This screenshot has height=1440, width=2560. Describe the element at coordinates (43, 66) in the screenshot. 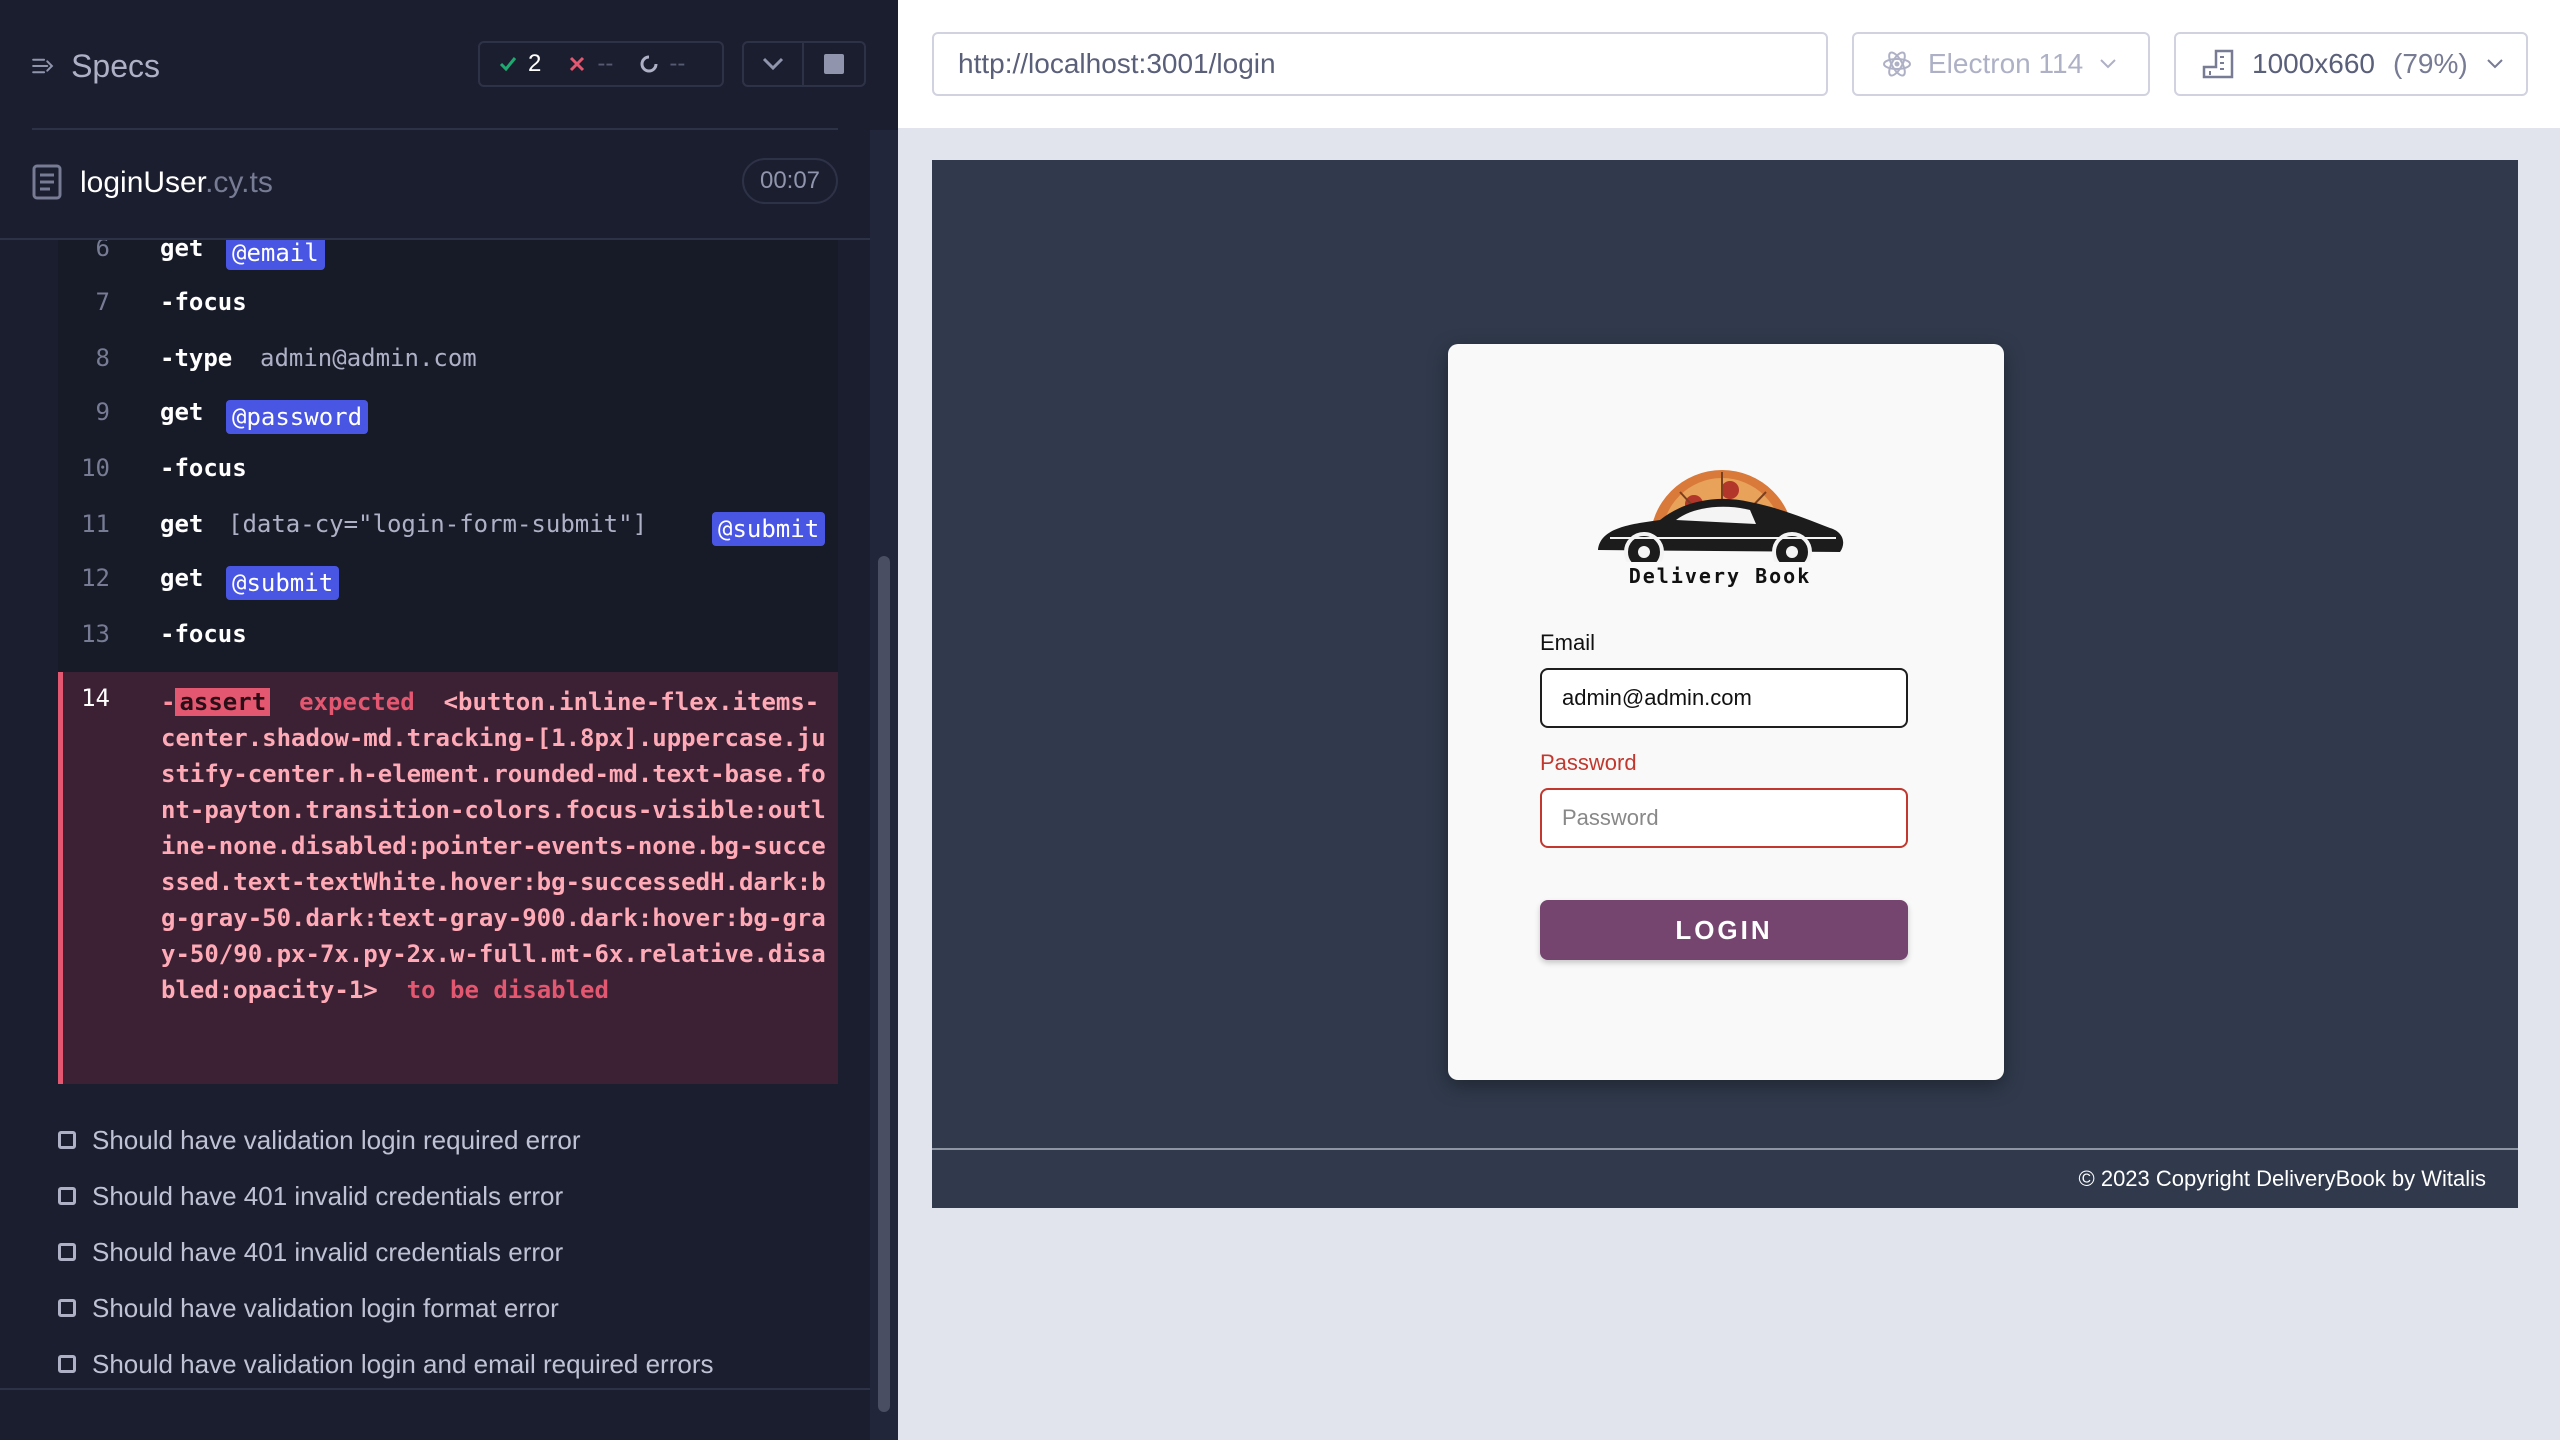

I see `specs-list-icon` at that location.